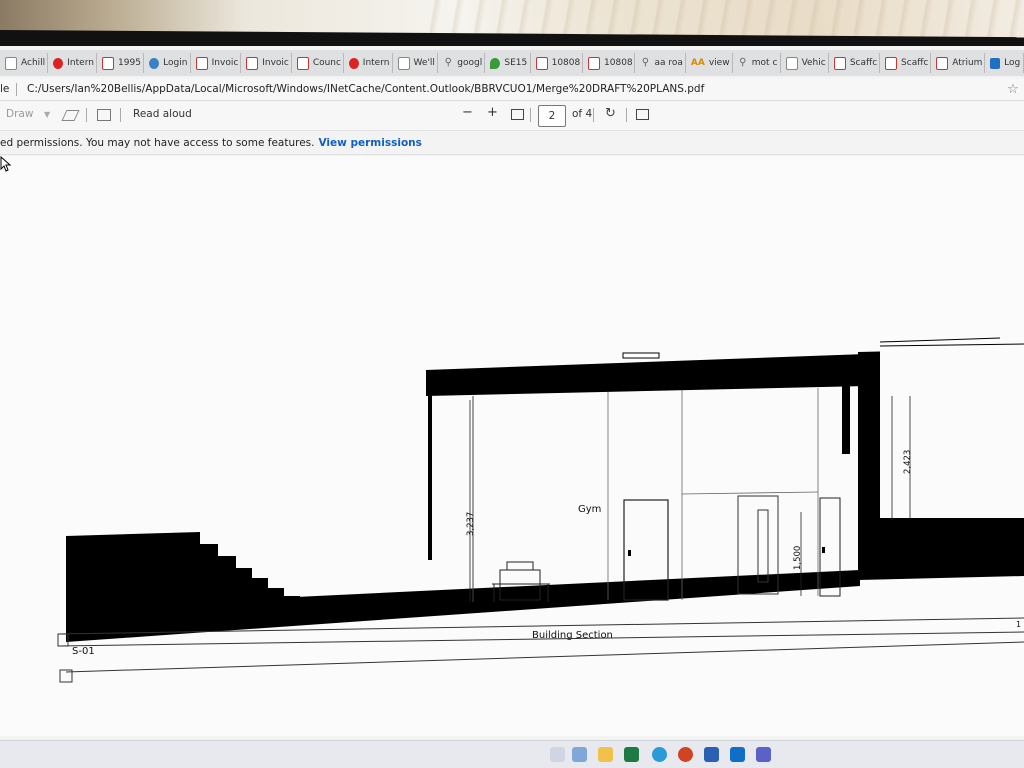  I want to click on fit-page-icon, so click(517, 114).